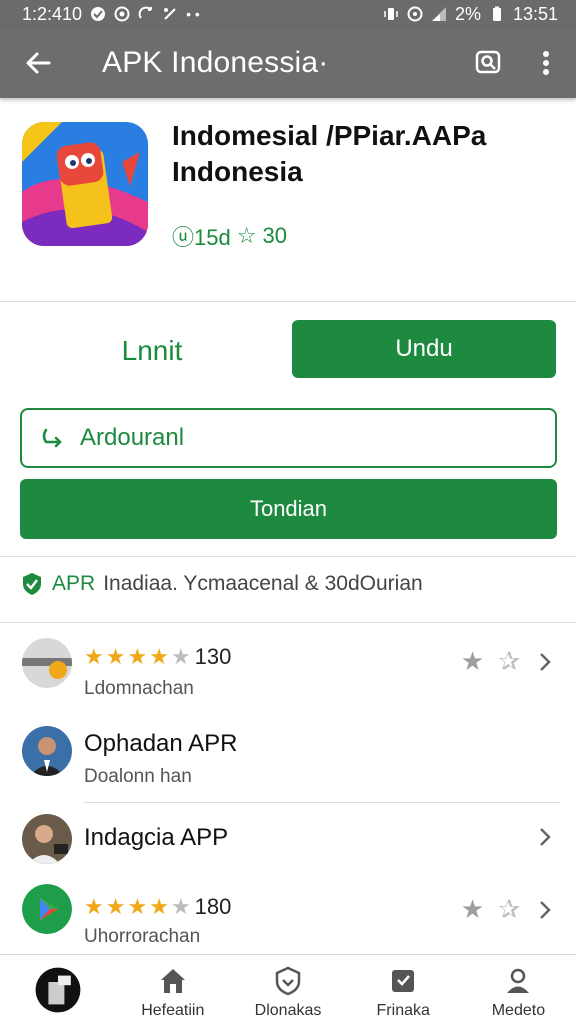 This screenshot has height=1024, width=576. I want to click on rating-row: ★ ★ ★ ★ ★ 180, so click(157, 907).